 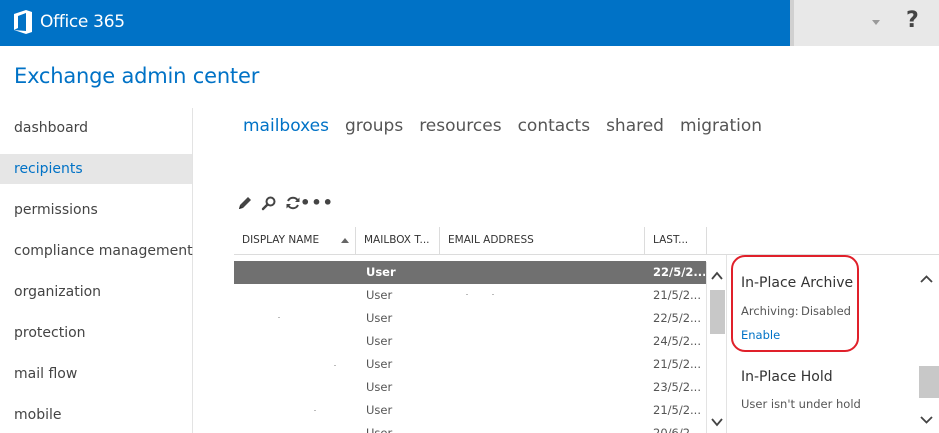 What do you see at coordinates (787, 377) in the screenshot?
I see `hold-title: In-Place Hold` at bounding box center [787, 377].